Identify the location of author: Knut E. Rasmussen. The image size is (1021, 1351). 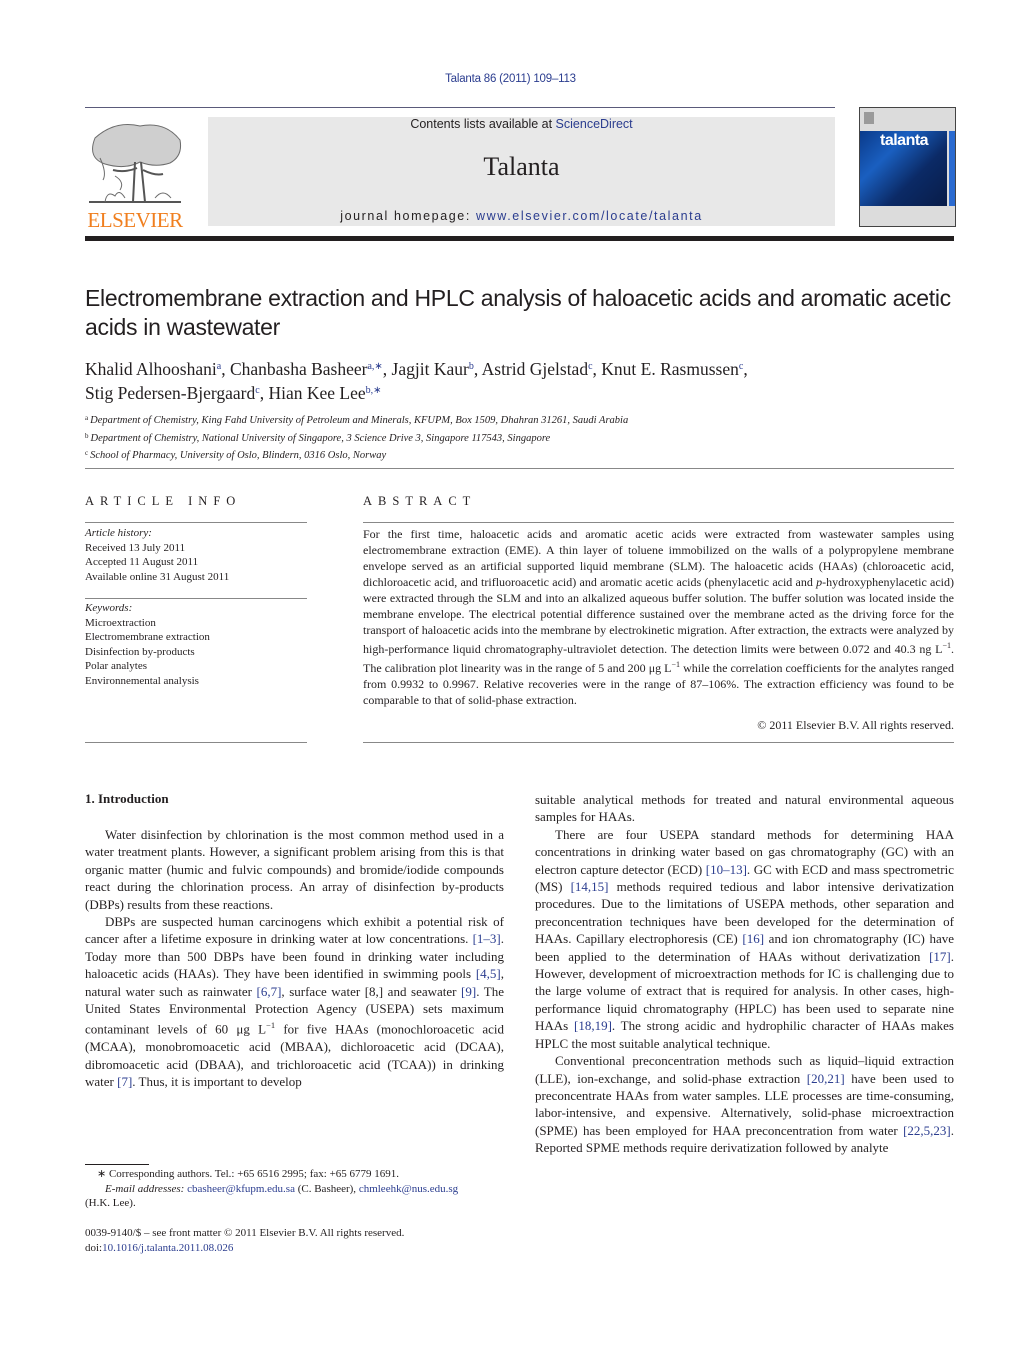
(670, 369).